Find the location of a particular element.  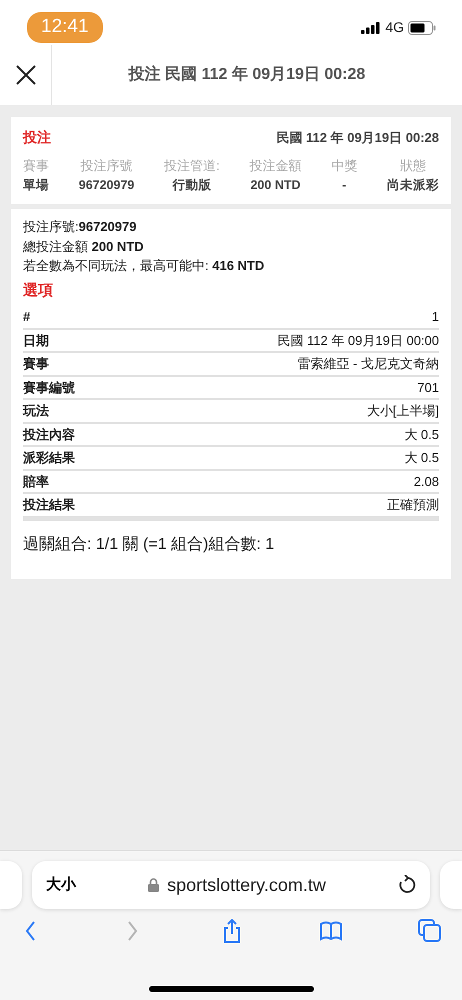

page-title: 投注 民國 112 年 09月19日 00:28 is located at coordinates (246, 74).